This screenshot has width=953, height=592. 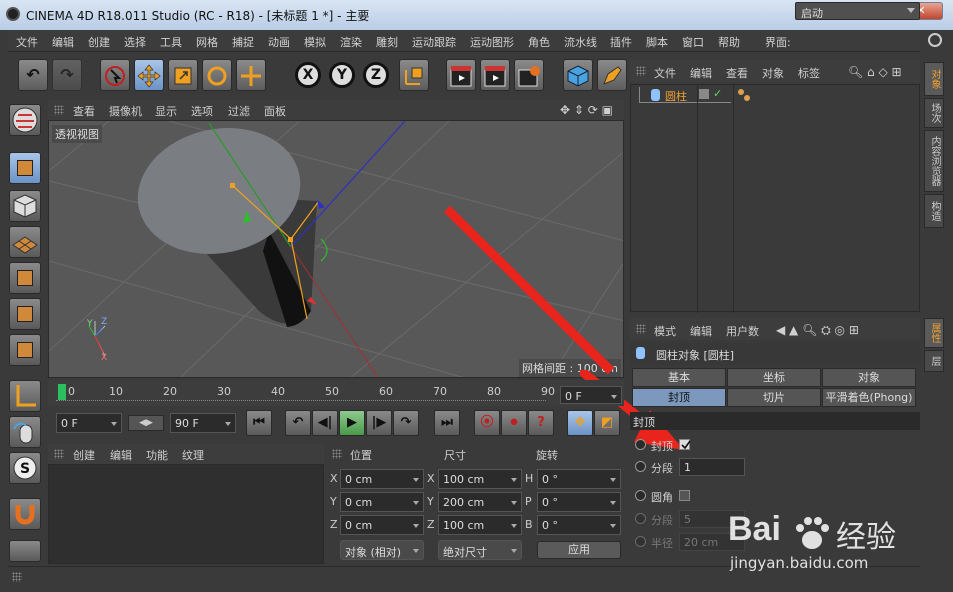 I want to click on caps-checkbox, so click(x=685, y=444).